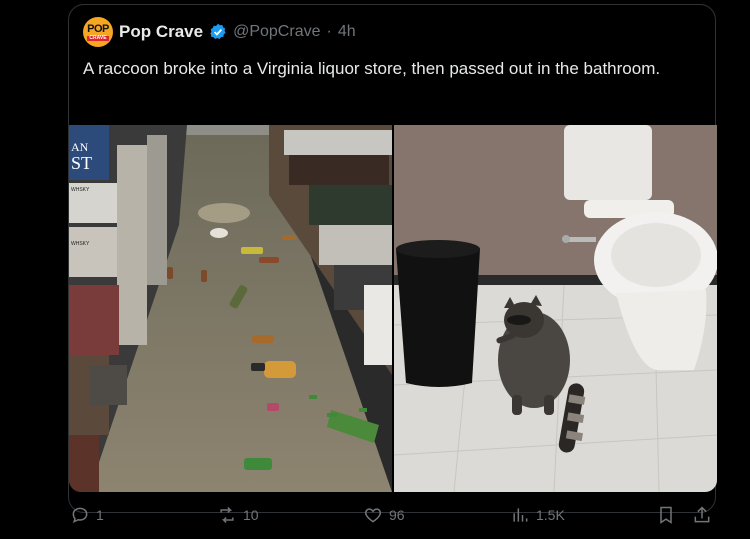 This screenshot has height=539, width=750. I want to click on handle: @PopCrave, so click(276, 32).